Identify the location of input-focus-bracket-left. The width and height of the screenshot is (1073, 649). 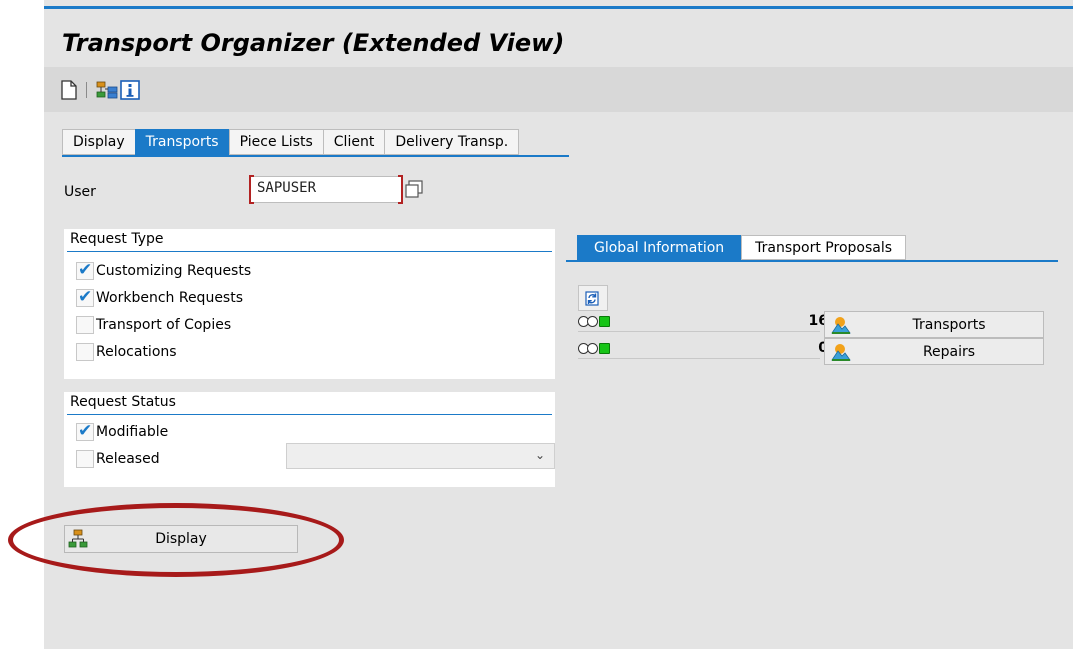
(251, 189).